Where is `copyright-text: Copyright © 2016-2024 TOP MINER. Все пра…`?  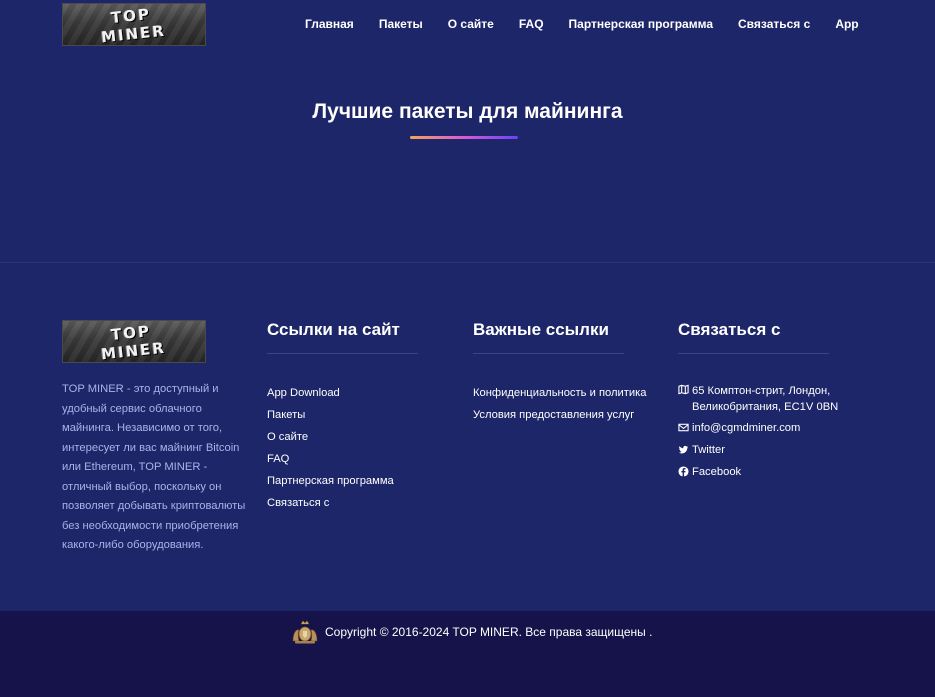
copyright-text: Copyright © 2016-2024 TOP MINER. Все пра… is located at coordinates (489, 632).